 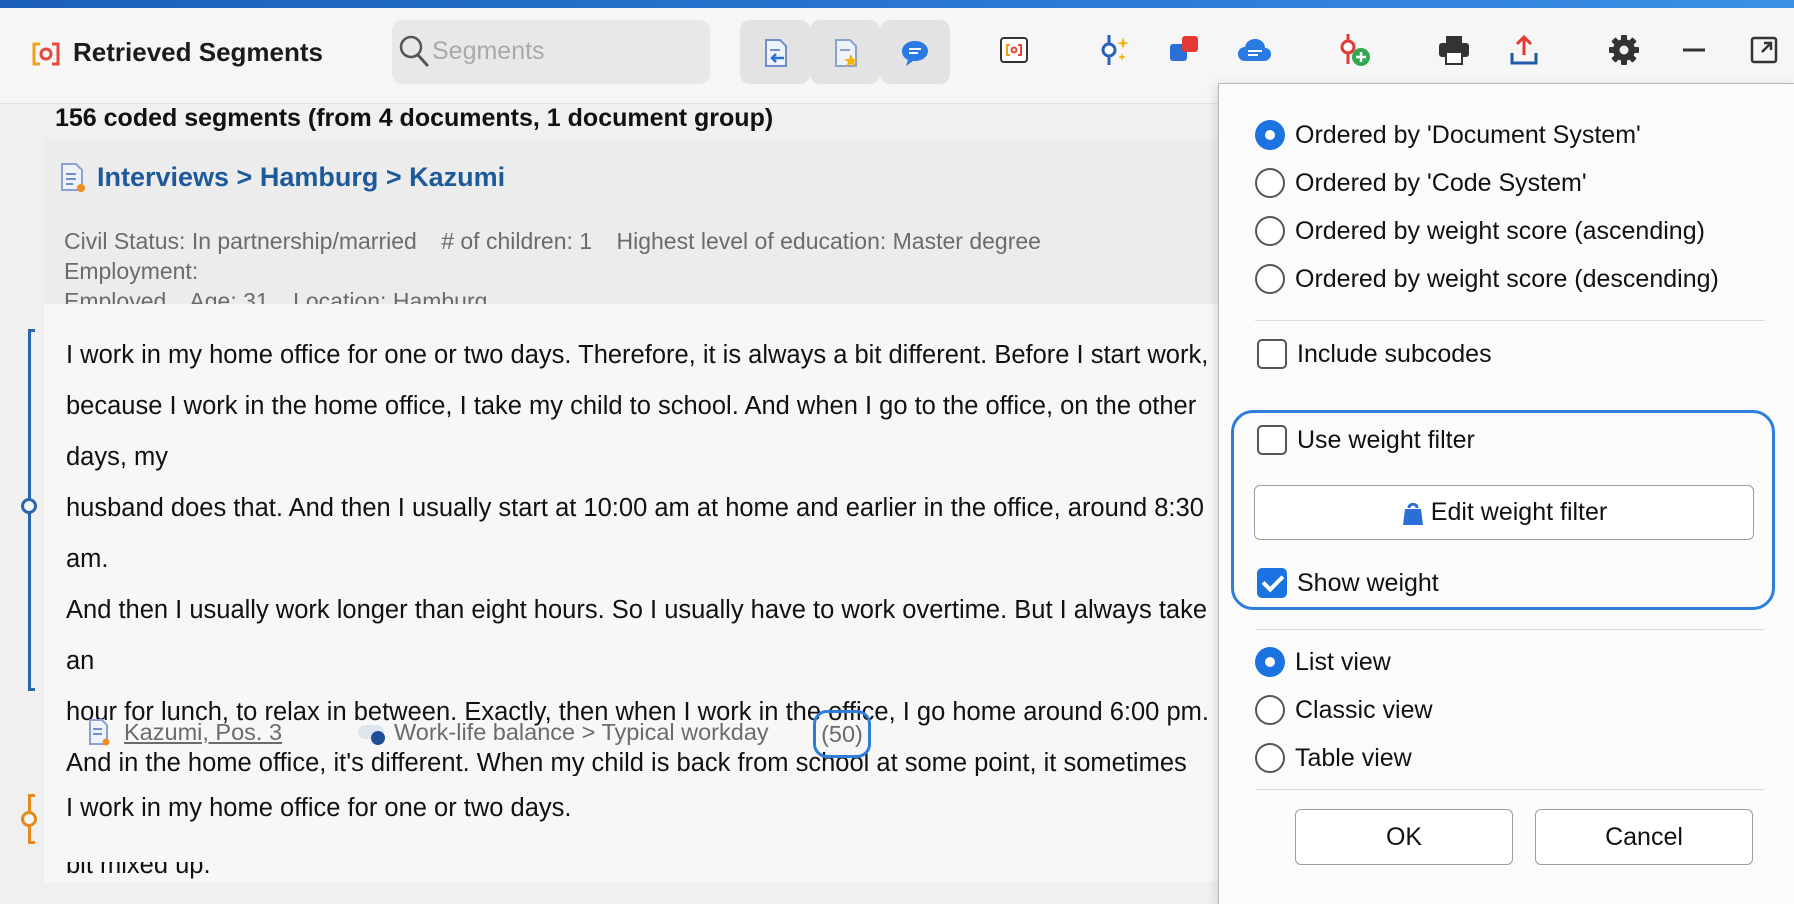 I want to click on search-box, so click(x=551, y=52).